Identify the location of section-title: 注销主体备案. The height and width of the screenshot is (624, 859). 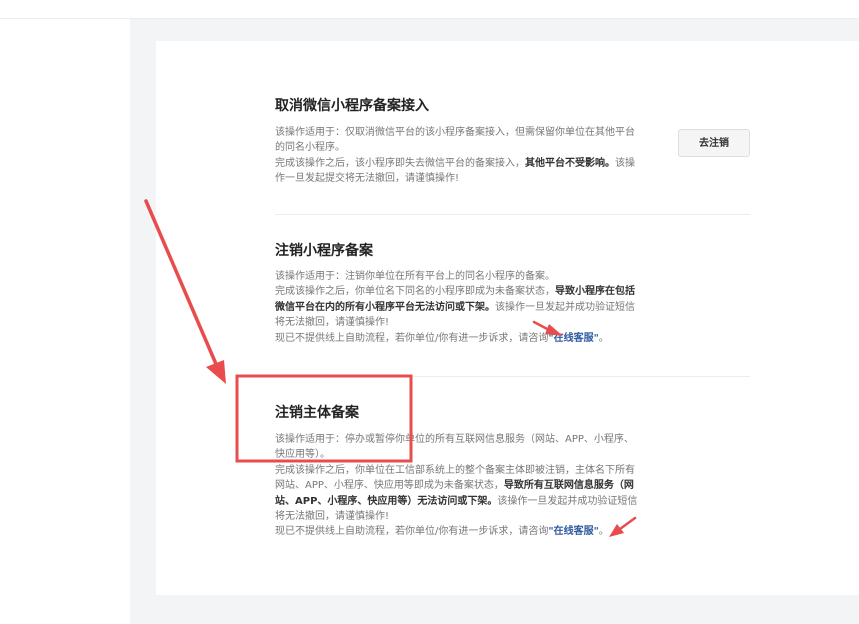
(317, 413).